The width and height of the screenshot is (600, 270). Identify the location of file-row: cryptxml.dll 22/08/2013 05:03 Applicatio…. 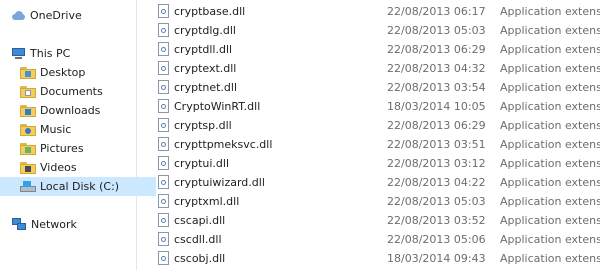
(375, 201).